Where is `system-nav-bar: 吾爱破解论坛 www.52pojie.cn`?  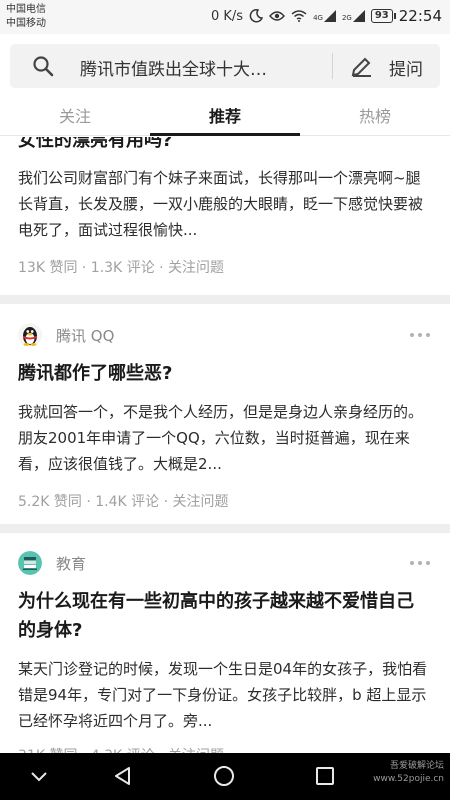
system-nav-bar: 吾爱破解论坛 www.52pojie.cn is located at coordinates (225, 776).